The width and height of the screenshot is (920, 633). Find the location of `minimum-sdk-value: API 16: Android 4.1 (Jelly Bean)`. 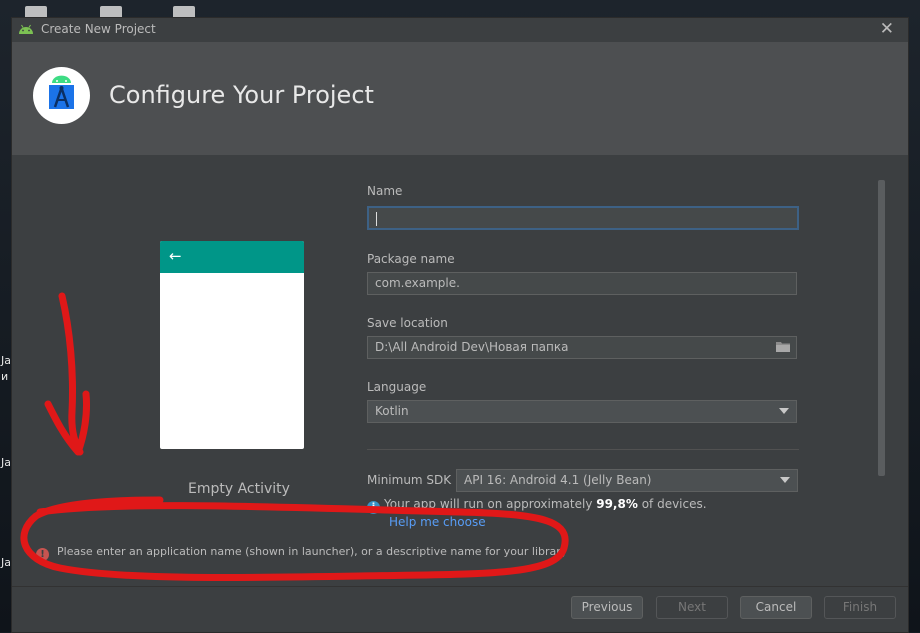

minimum-sdk-value: API 16: Android 4.1 (Jelly Bean) is located at coordinates (558, 480).